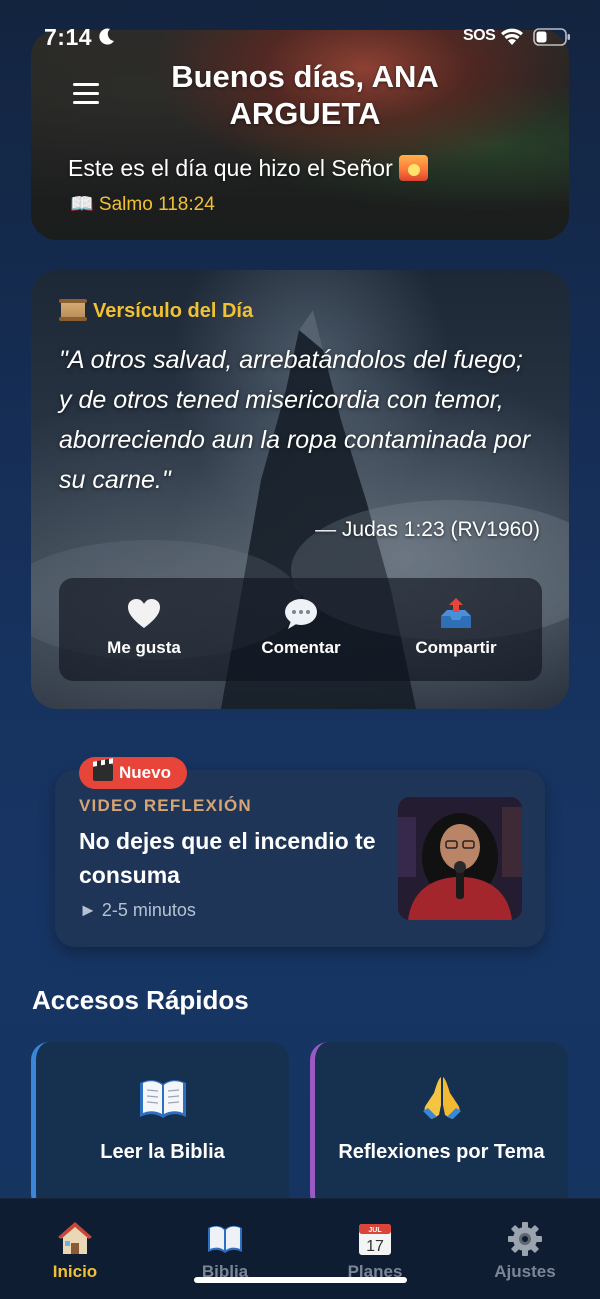 This screenshot has width=600, height=1299. I want to click on comment-button: Comentar, so click(301, 627).